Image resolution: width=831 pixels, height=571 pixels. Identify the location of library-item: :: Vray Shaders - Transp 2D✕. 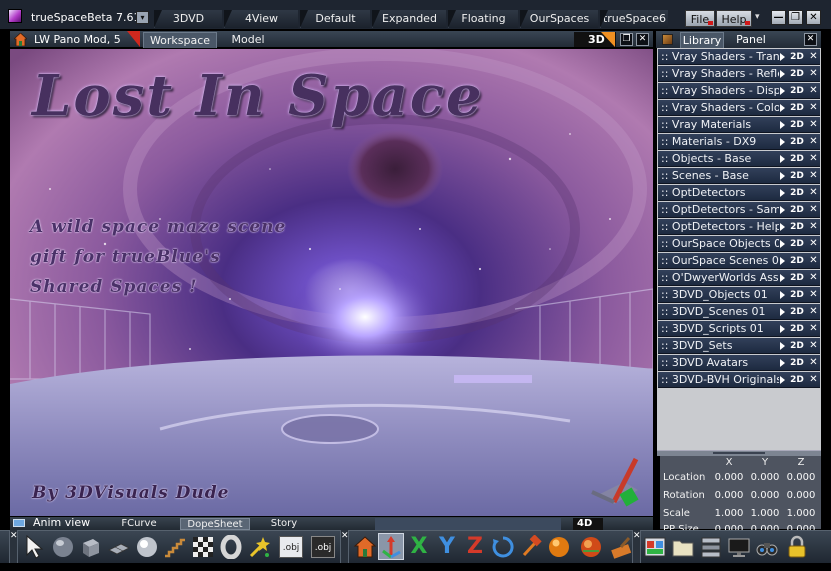
(739, 57).